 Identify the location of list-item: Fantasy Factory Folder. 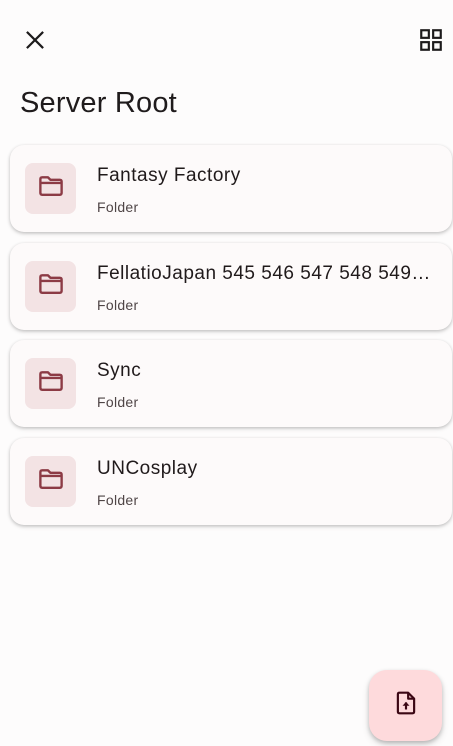
(231, 188).